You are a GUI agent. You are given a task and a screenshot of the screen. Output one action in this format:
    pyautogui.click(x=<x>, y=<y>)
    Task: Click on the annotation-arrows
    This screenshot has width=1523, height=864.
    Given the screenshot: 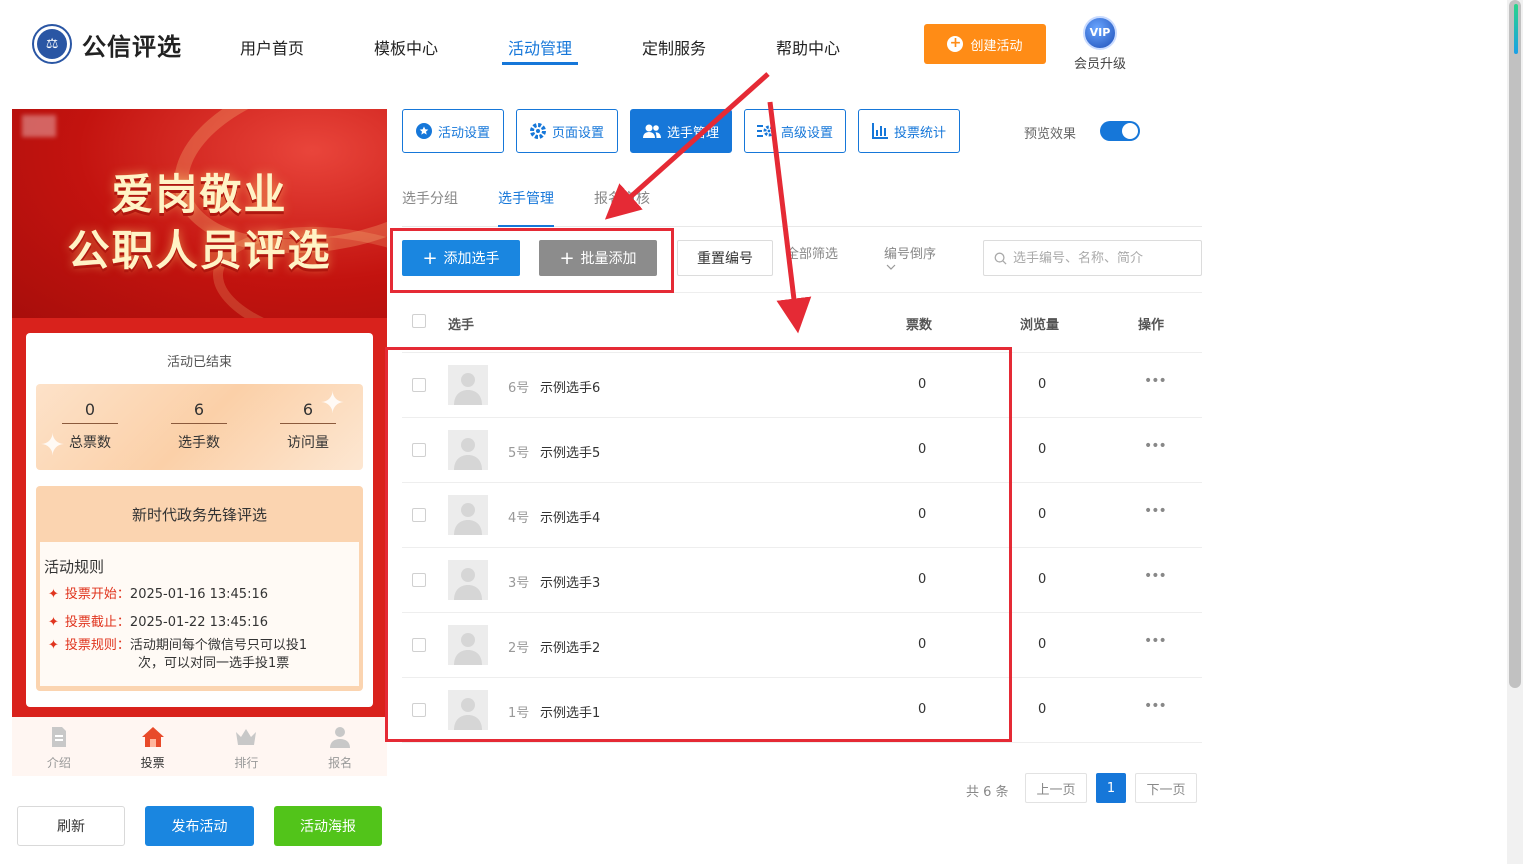 What is the action you would take?
    pyautogui.click(x=708, y=203)
    